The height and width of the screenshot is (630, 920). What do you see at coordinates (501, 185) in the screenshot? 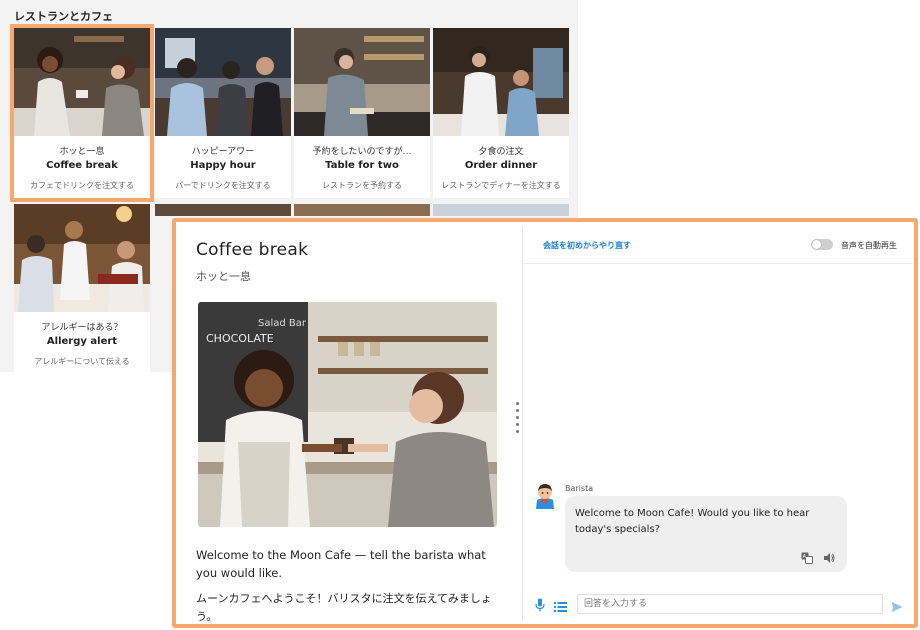
I see `card-description: レストランでディナーを注文する` at bounding box center [501, 185].